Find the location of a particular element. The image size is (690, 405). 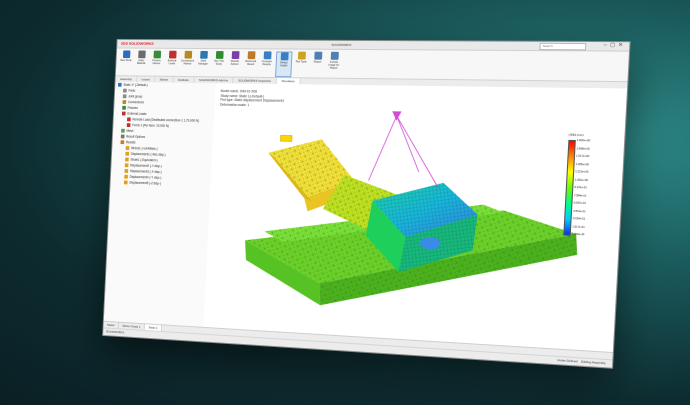

report-icon is located at coordinates (317, 55).